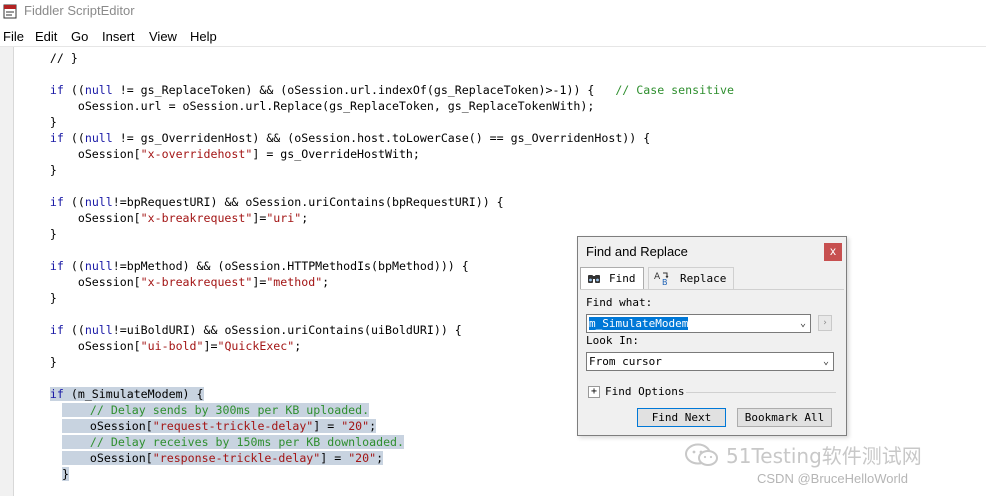 The width and height of the screenshot is (986, 496). I want to click on code-line: oSession["ui-bold"]="QuickExec";, so click(161, 346).